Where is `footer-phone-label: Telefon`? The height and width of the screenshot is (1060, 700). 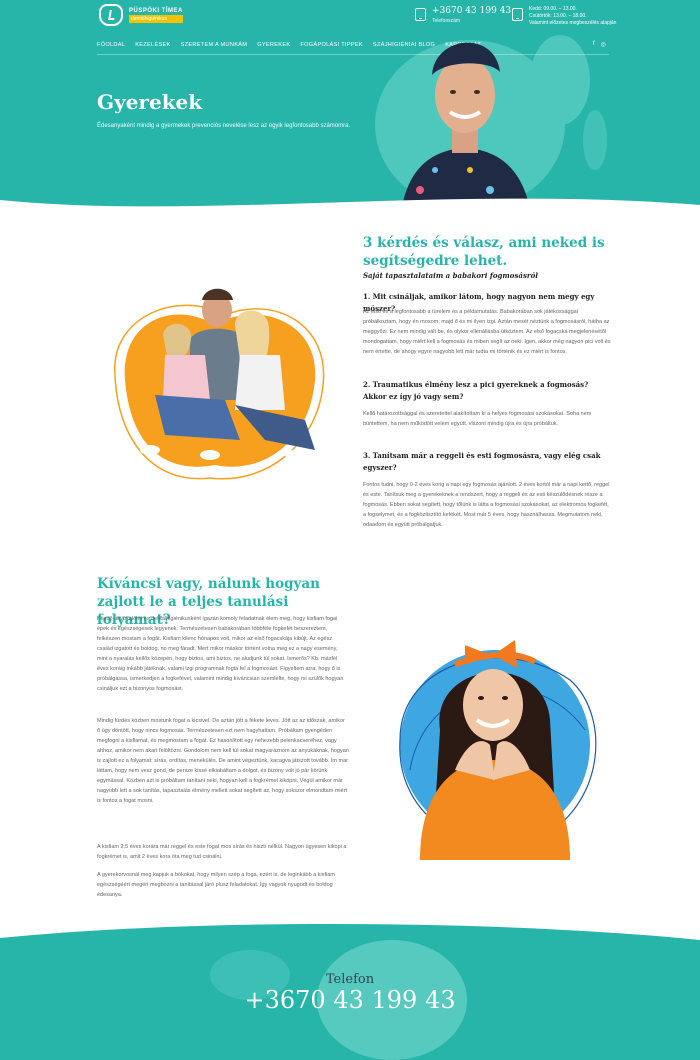 footer-phone-label: Telefon is located at coordinates (350, 979).